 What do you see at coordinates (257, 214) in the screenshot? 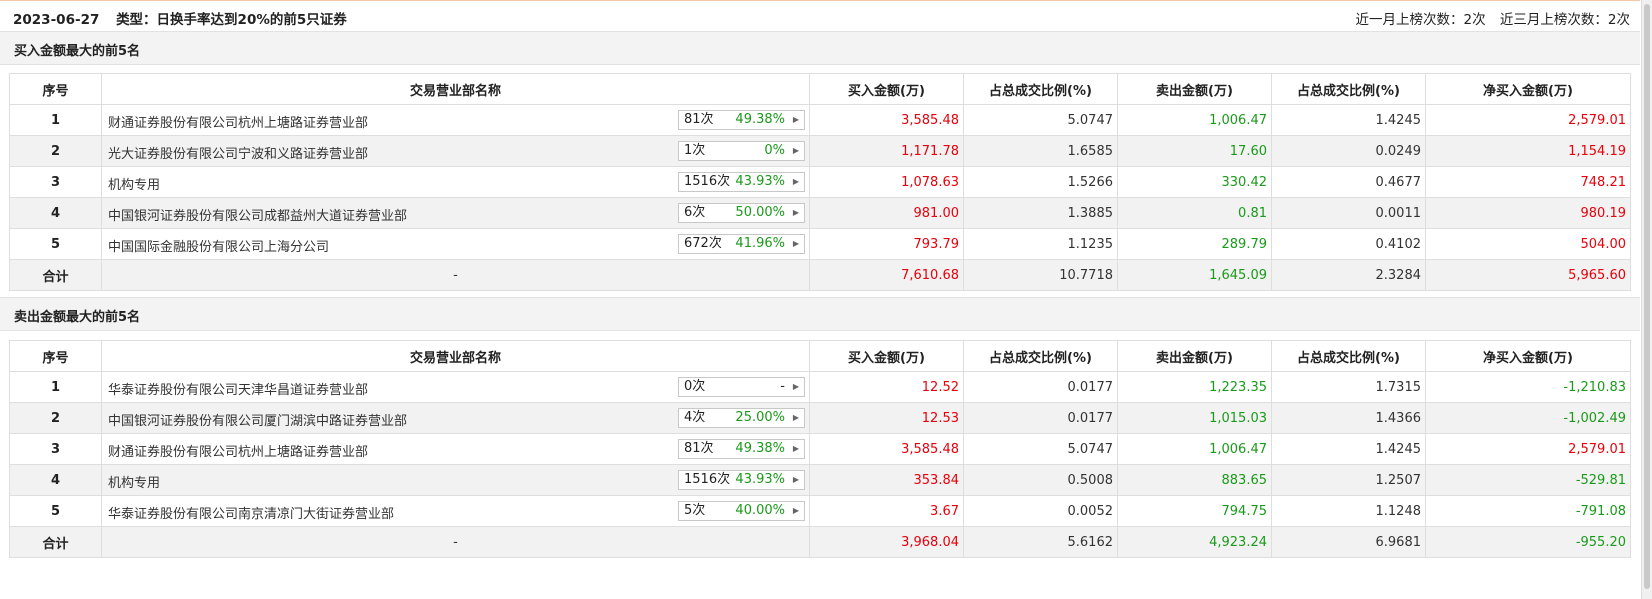
I see `broker-name: 中国银河证券股份有限公司成都益州大道证券营业部` at bounding box center [257, 214].